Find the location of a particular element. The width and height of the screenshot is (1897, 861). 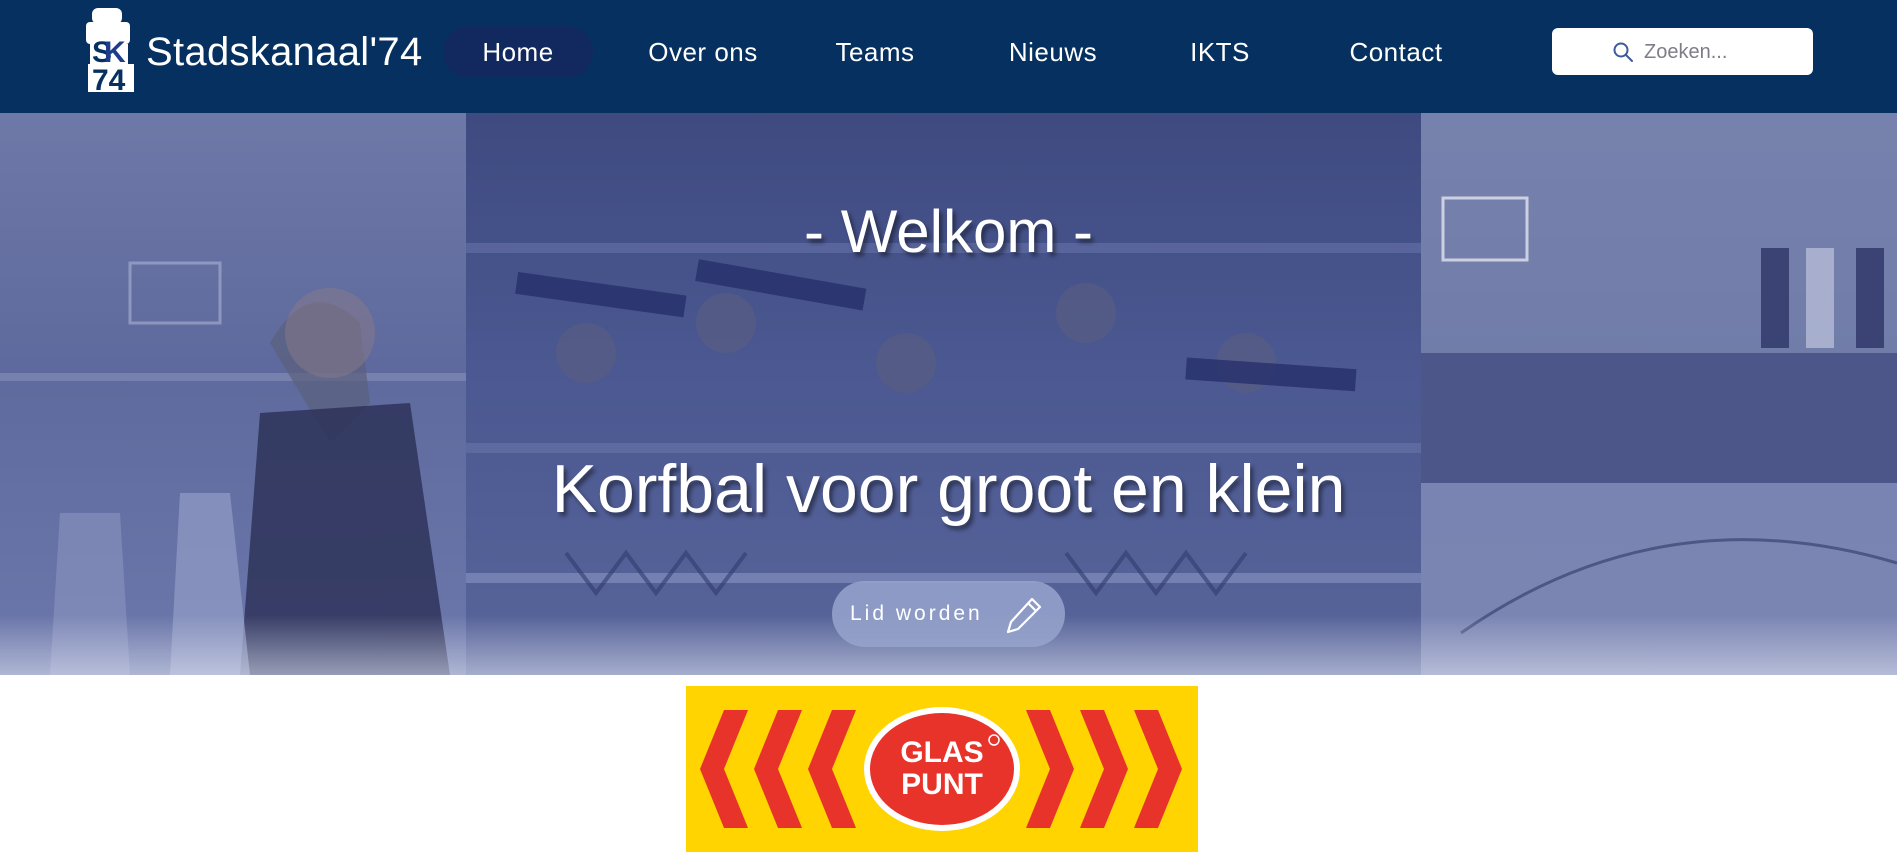

lid-worden-button: Lid worden is located at coordinates (948, 614).